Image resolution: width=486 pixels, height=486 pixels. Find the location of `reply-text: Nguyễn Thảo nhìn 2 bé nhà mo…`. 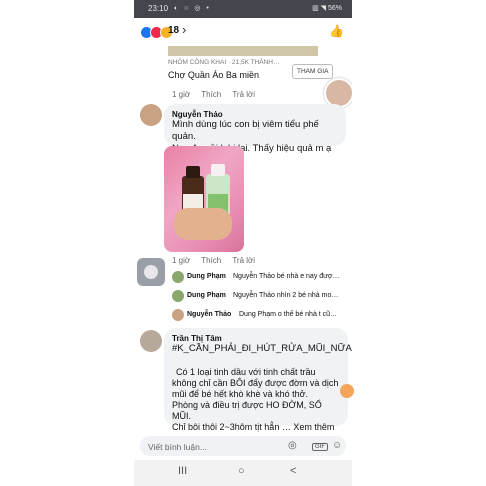

reply-text: Nguyễn Thảo nhìn 2 bé nhà mo… is located at coordinates (286, 295).